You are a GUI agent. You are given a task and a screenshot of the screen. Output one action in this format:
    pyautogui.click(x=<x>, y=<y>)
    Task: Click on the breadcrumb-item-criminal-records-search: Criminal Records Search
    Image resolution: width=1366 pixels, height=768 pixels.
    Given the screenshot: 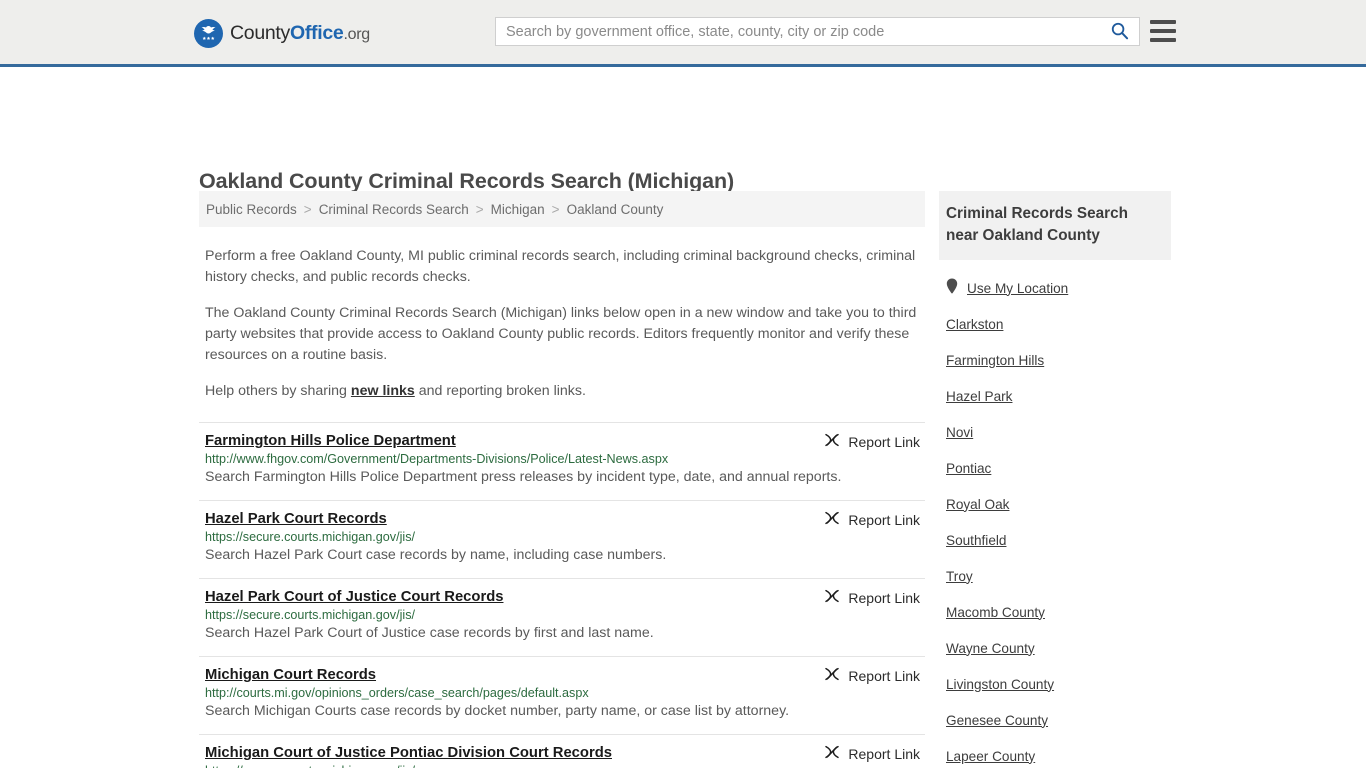 What is the action you would take?
    pyautogui.click(x=394, y=209)
    